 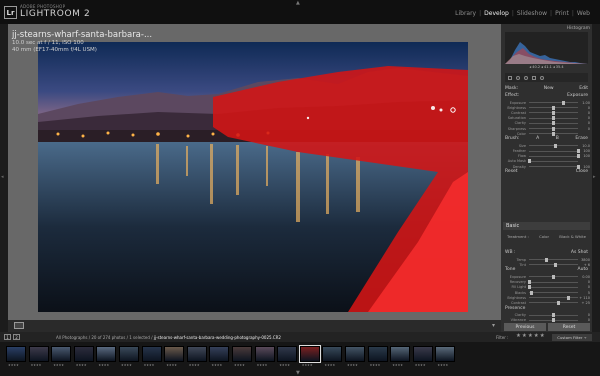 What do you see at coordinates (569, 327) in the screenshot?
I see `reset-button: Reset` at bounding box center [569, 327].